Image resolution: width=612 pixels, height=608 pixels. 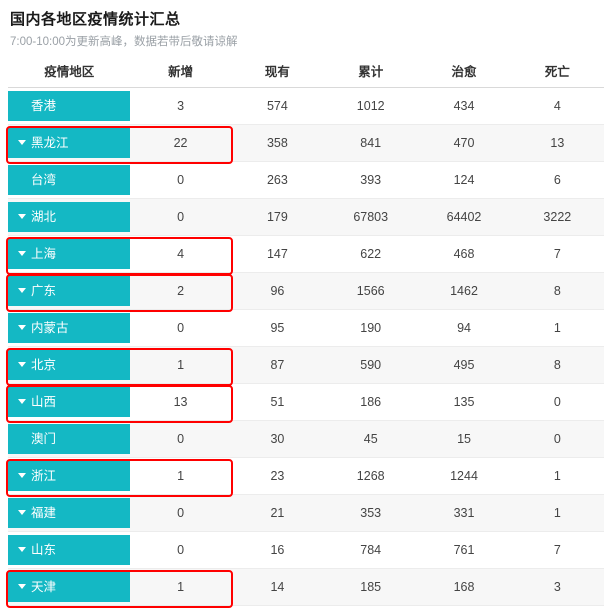 What do you see at coordinates (277, 217) in the screenshot?
I see `current-cases-cell: 179` at bounding box center [277, 217].